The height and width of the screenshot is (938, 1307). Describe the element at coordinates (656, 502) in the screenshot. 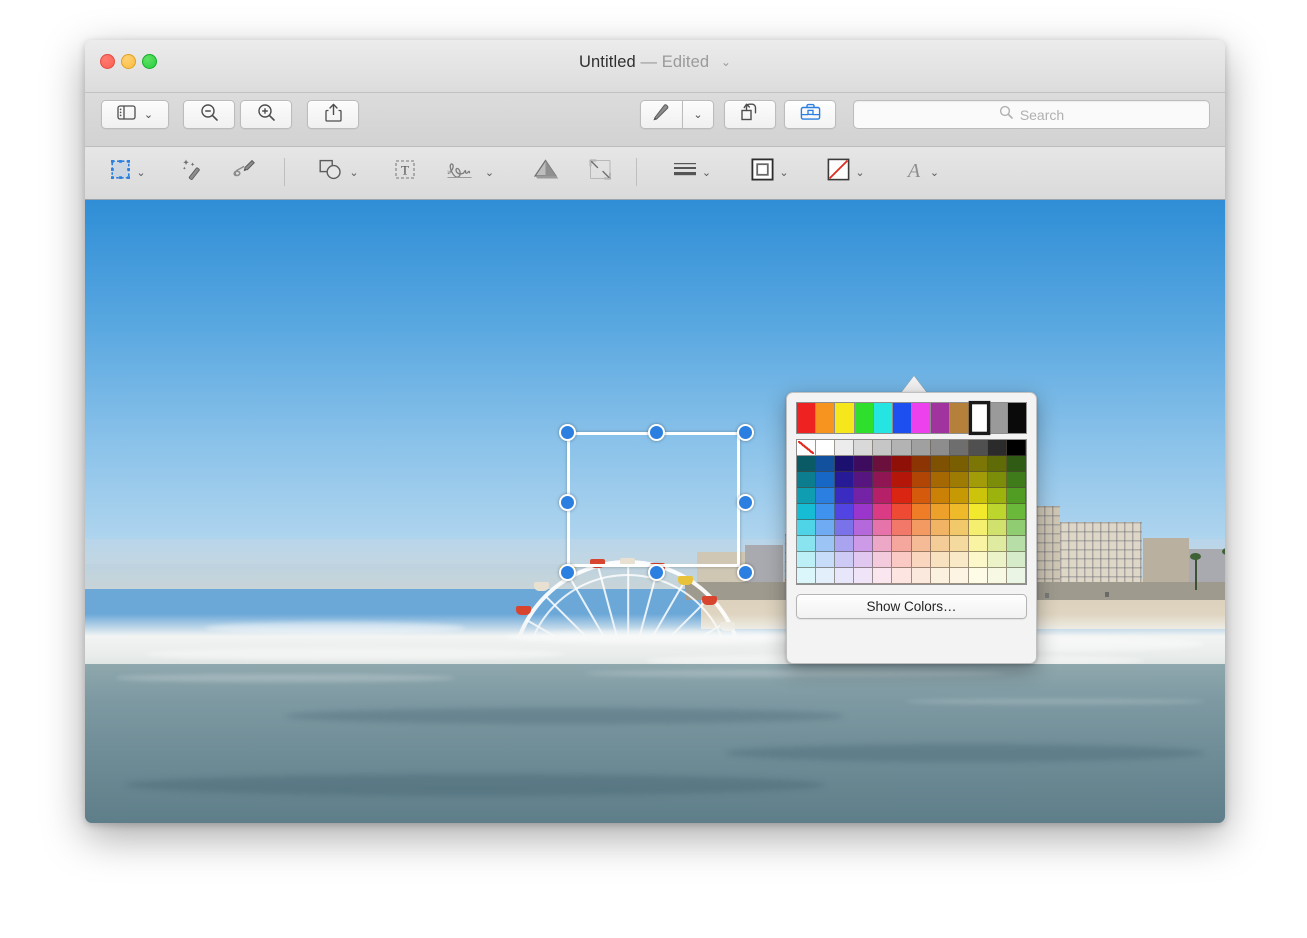

I see `shape-selection` at that location.